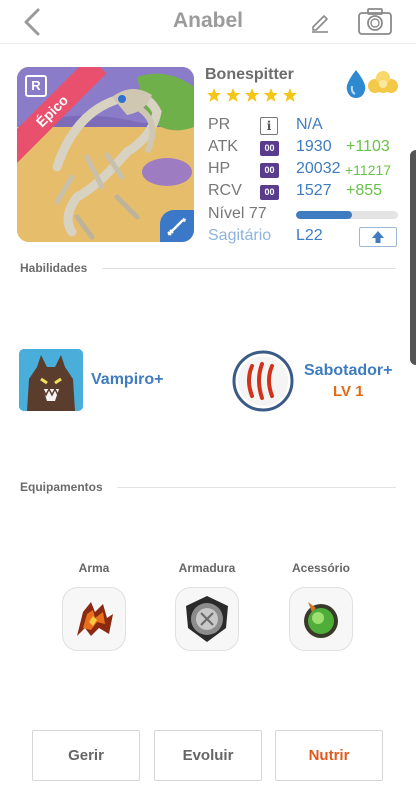 The width and height of the screenshot is (416, 800). Describe the element at coordinates (105, 154) in the screenshot. I see `monster-portrait: Épico R` at that location.